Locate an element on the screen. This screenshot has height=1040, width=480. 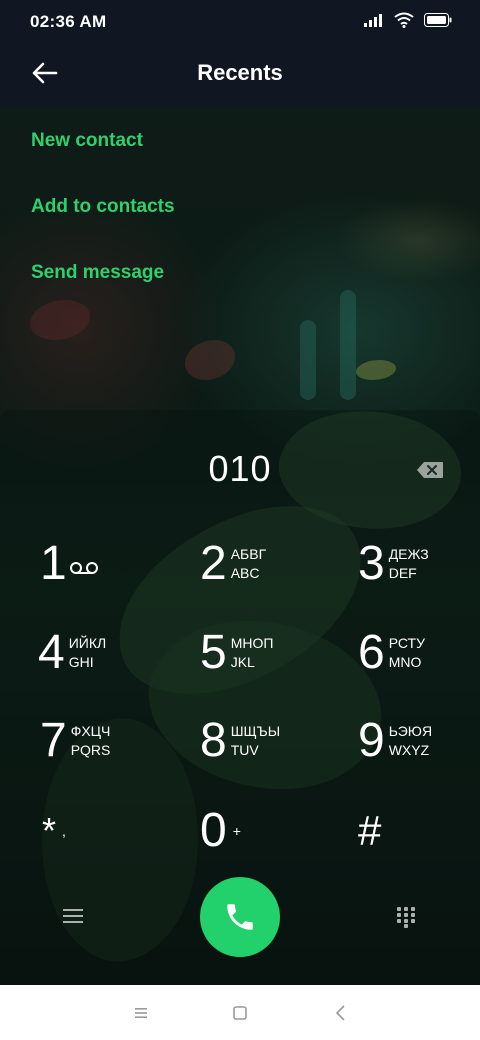
key-5: 5 МНОП JKL is located at coordinates (236, 653).